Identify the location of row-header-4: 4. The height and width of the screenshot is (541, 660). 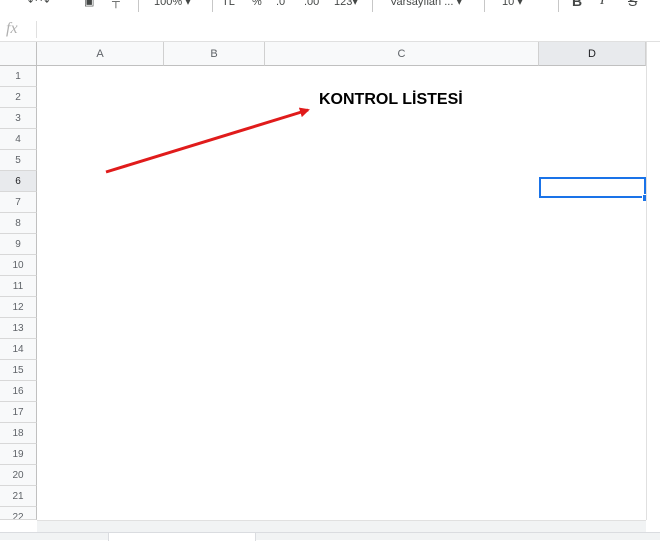
(18, 139).